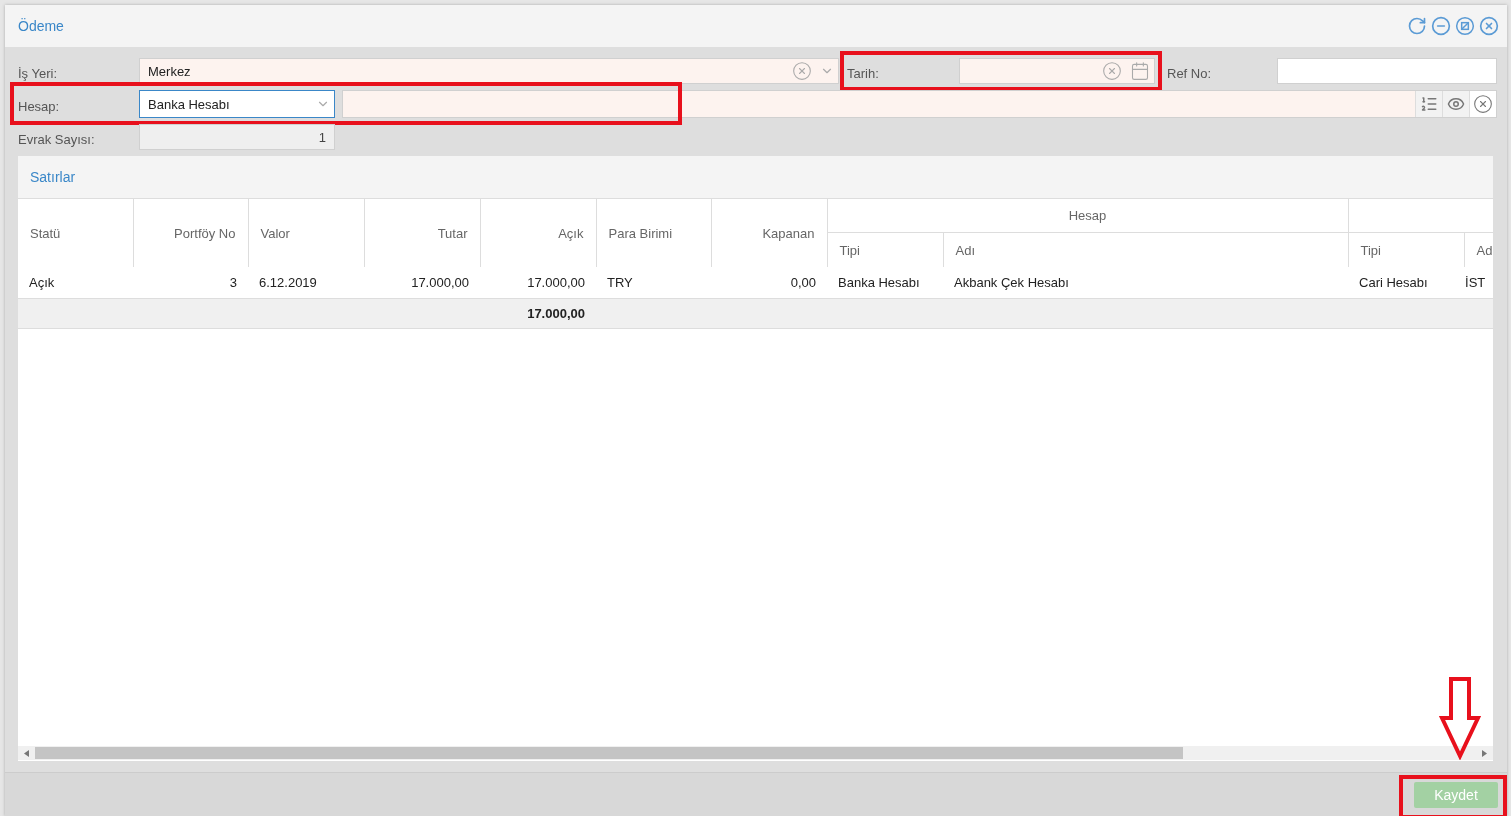 The width and height of the screenshot is (1511, 816). I want to click on column-header: Açık, so click(538, 233).